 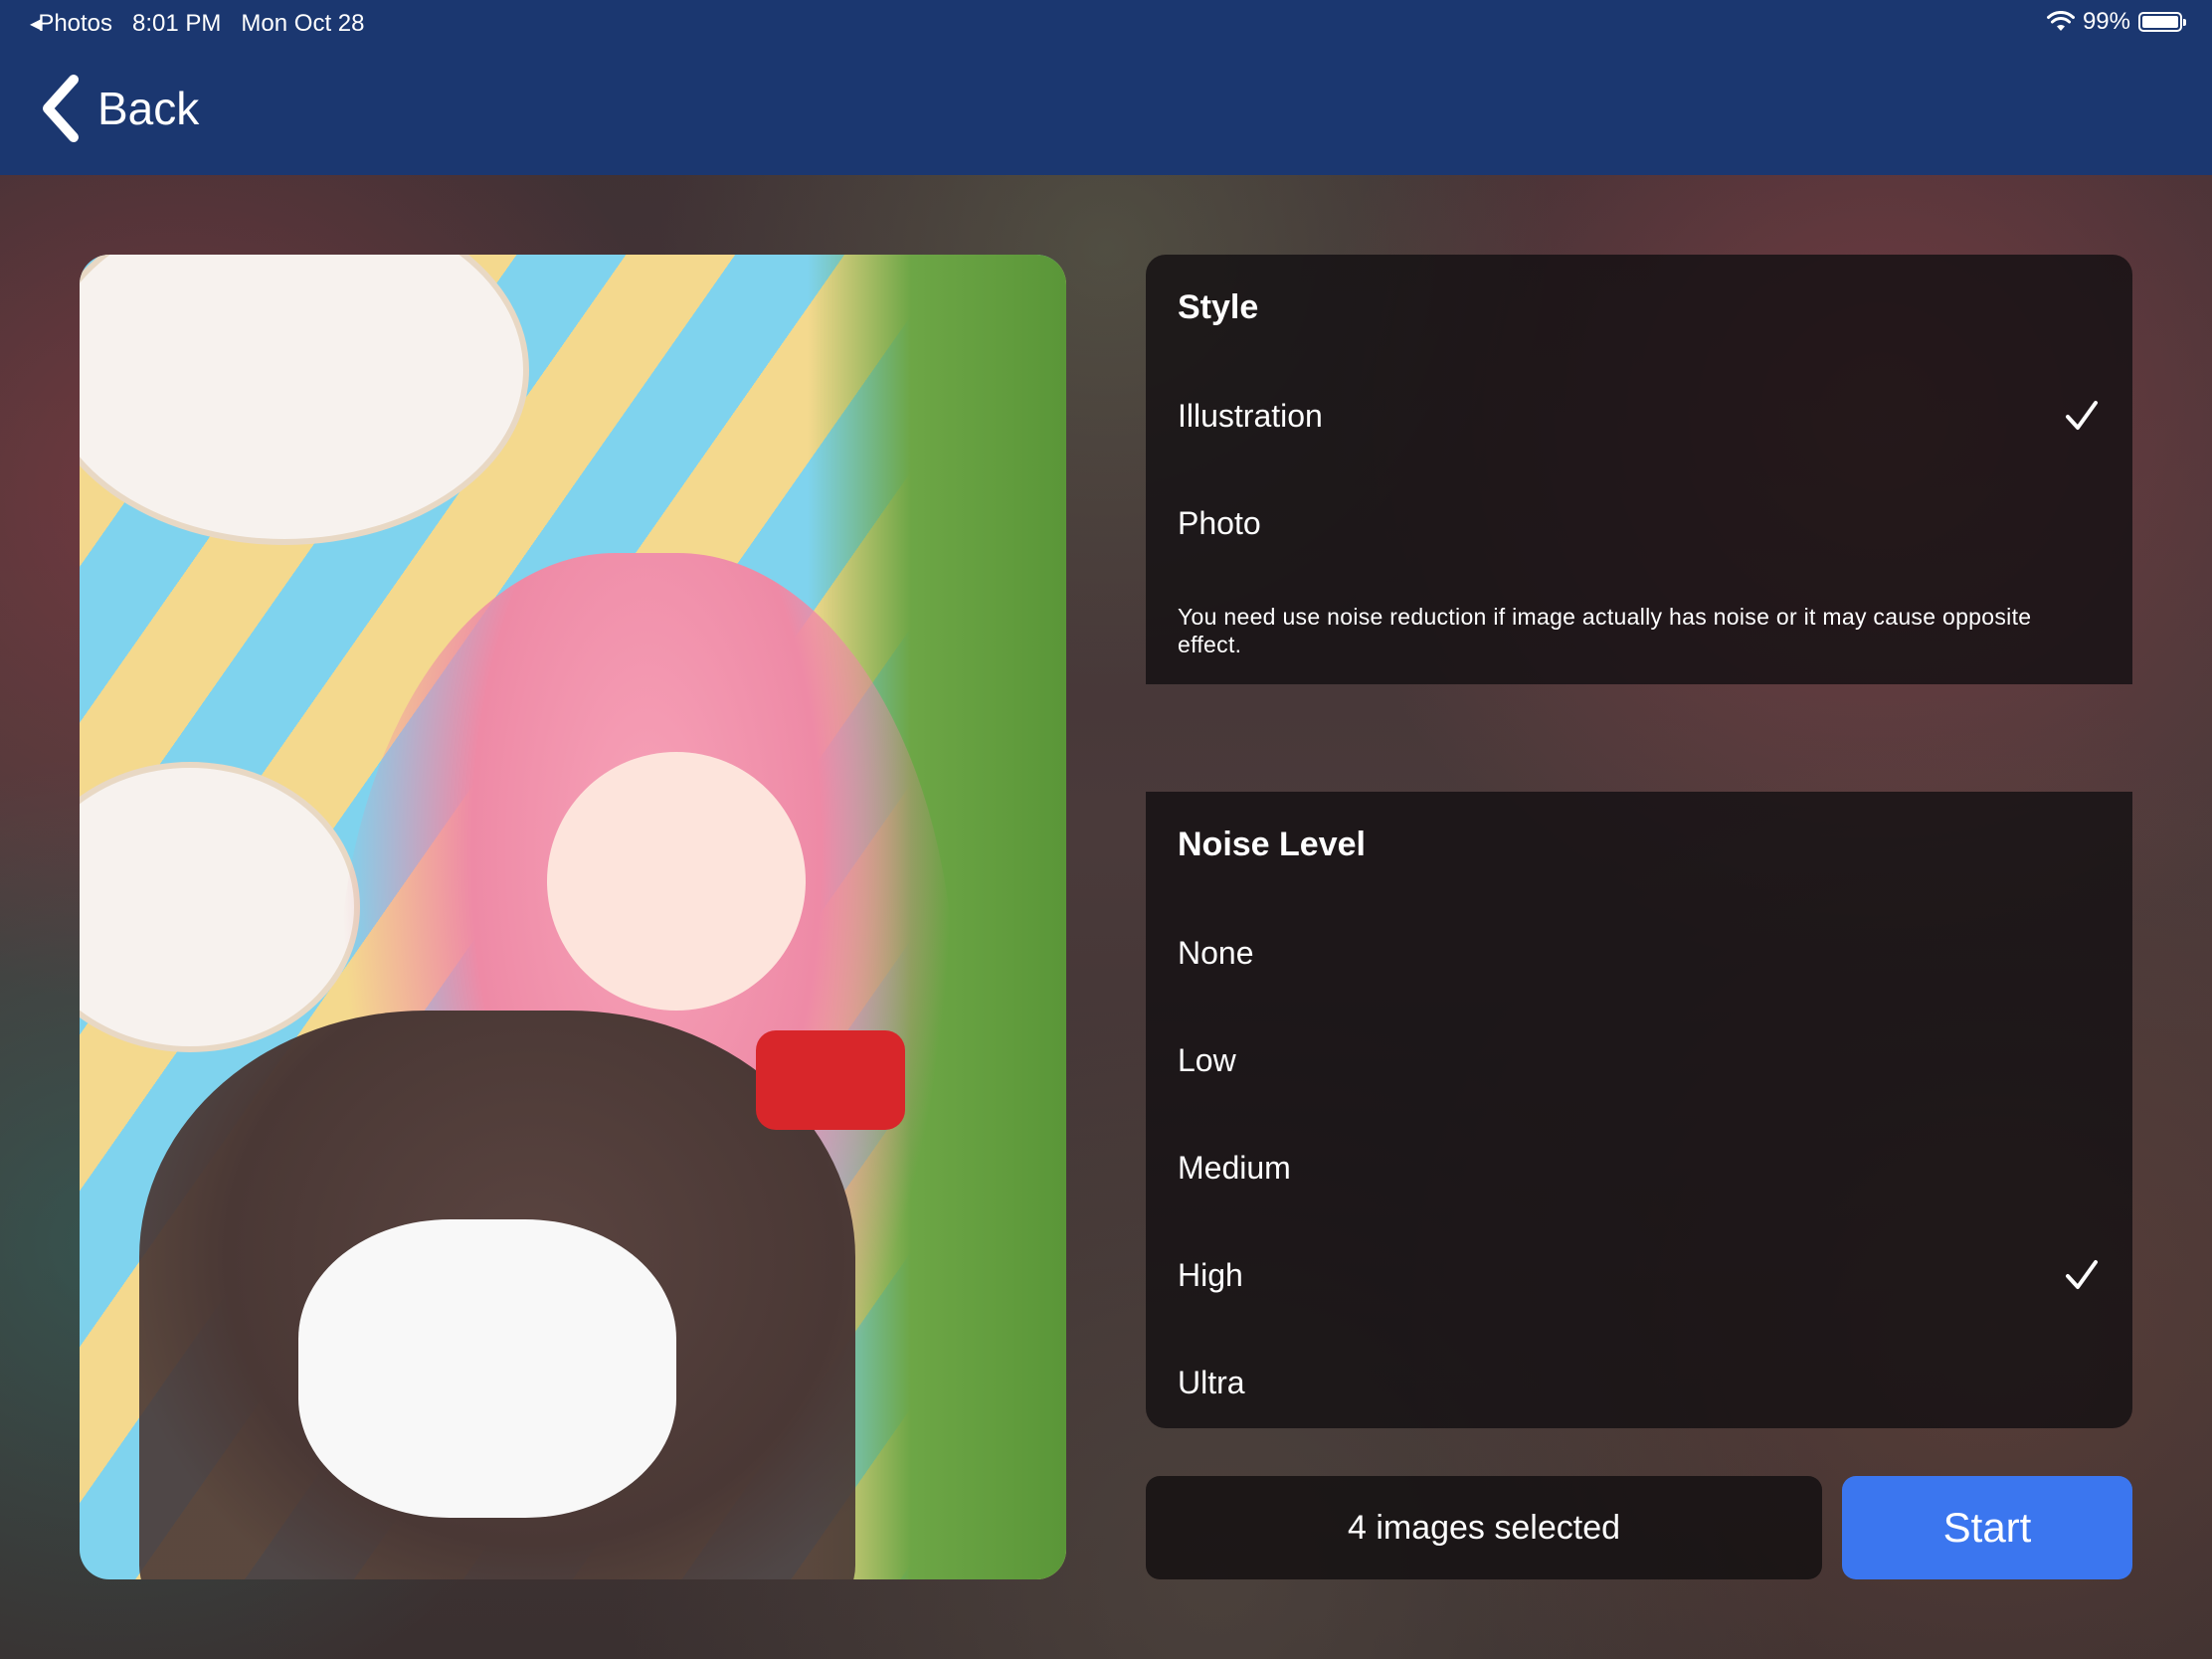 I want to click on style-title: Style, so click(x=1218, y=307).